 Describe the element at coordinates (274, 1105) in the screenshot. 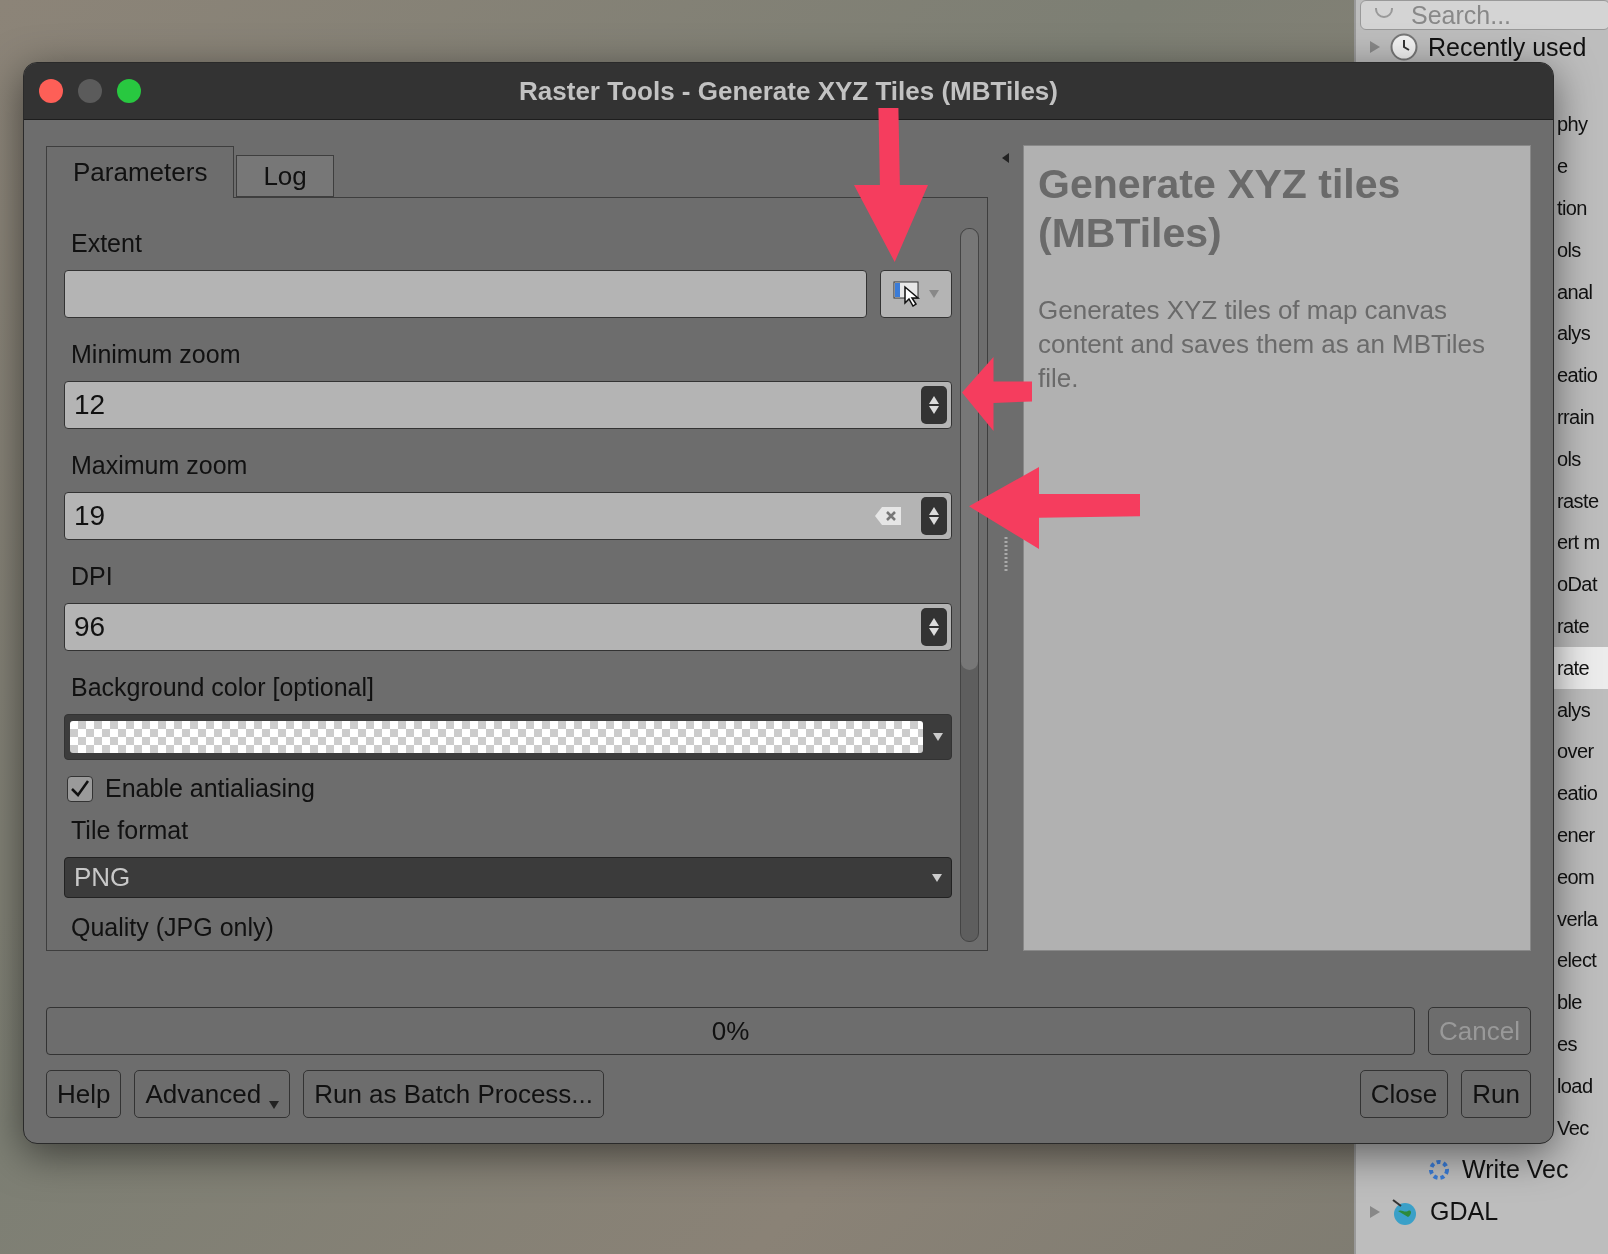

I see `dropdown-caret-icon` at that location.